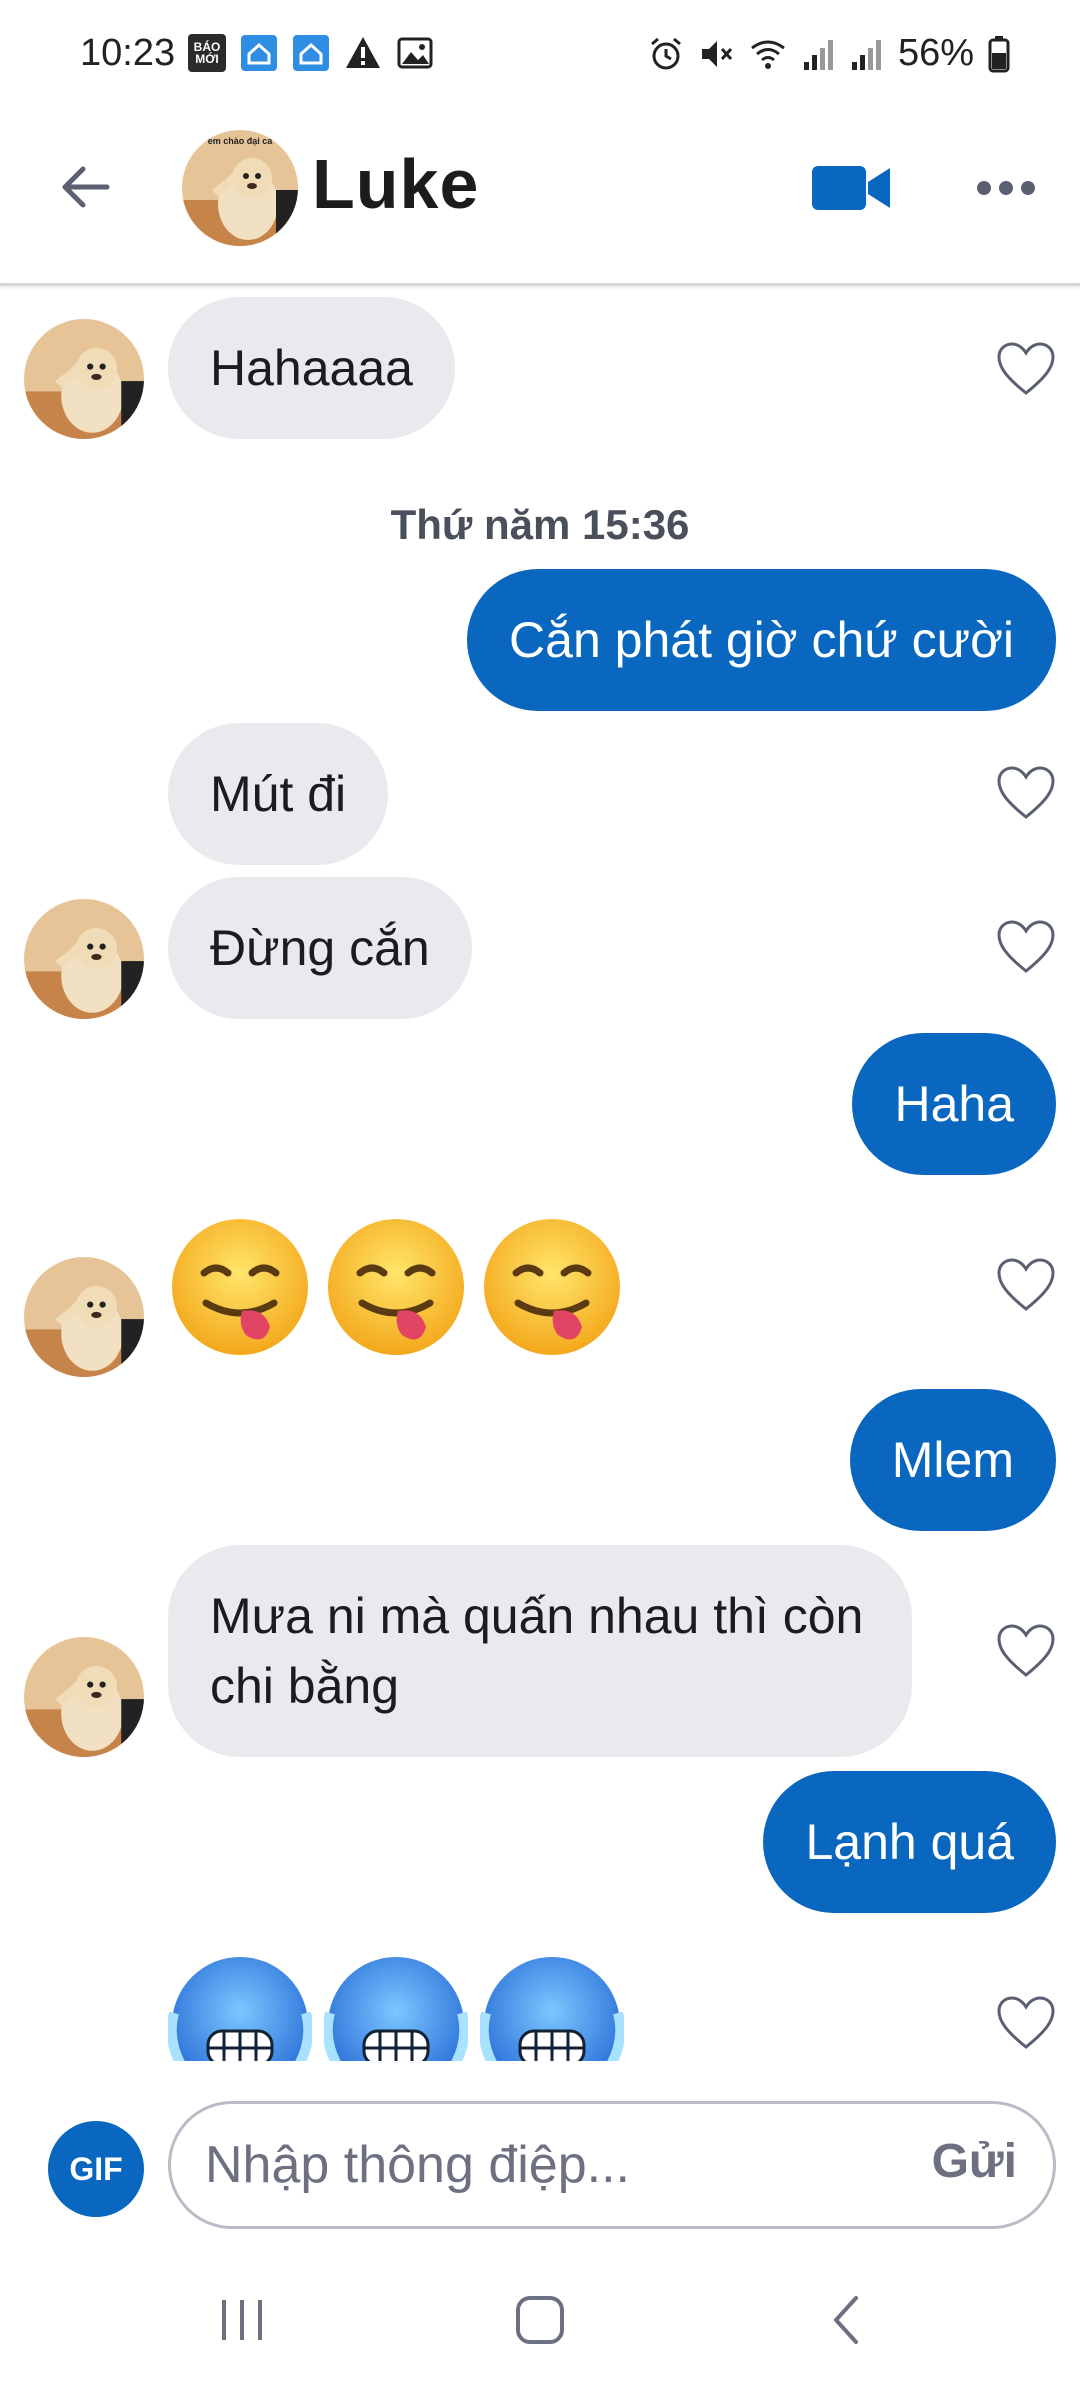 This screenshot has width=1080, height=2400. What do you see at coordinates (96, 2169) in the screenshot?
I see `gif-button: GIF` at bounding box center [96, 2169].